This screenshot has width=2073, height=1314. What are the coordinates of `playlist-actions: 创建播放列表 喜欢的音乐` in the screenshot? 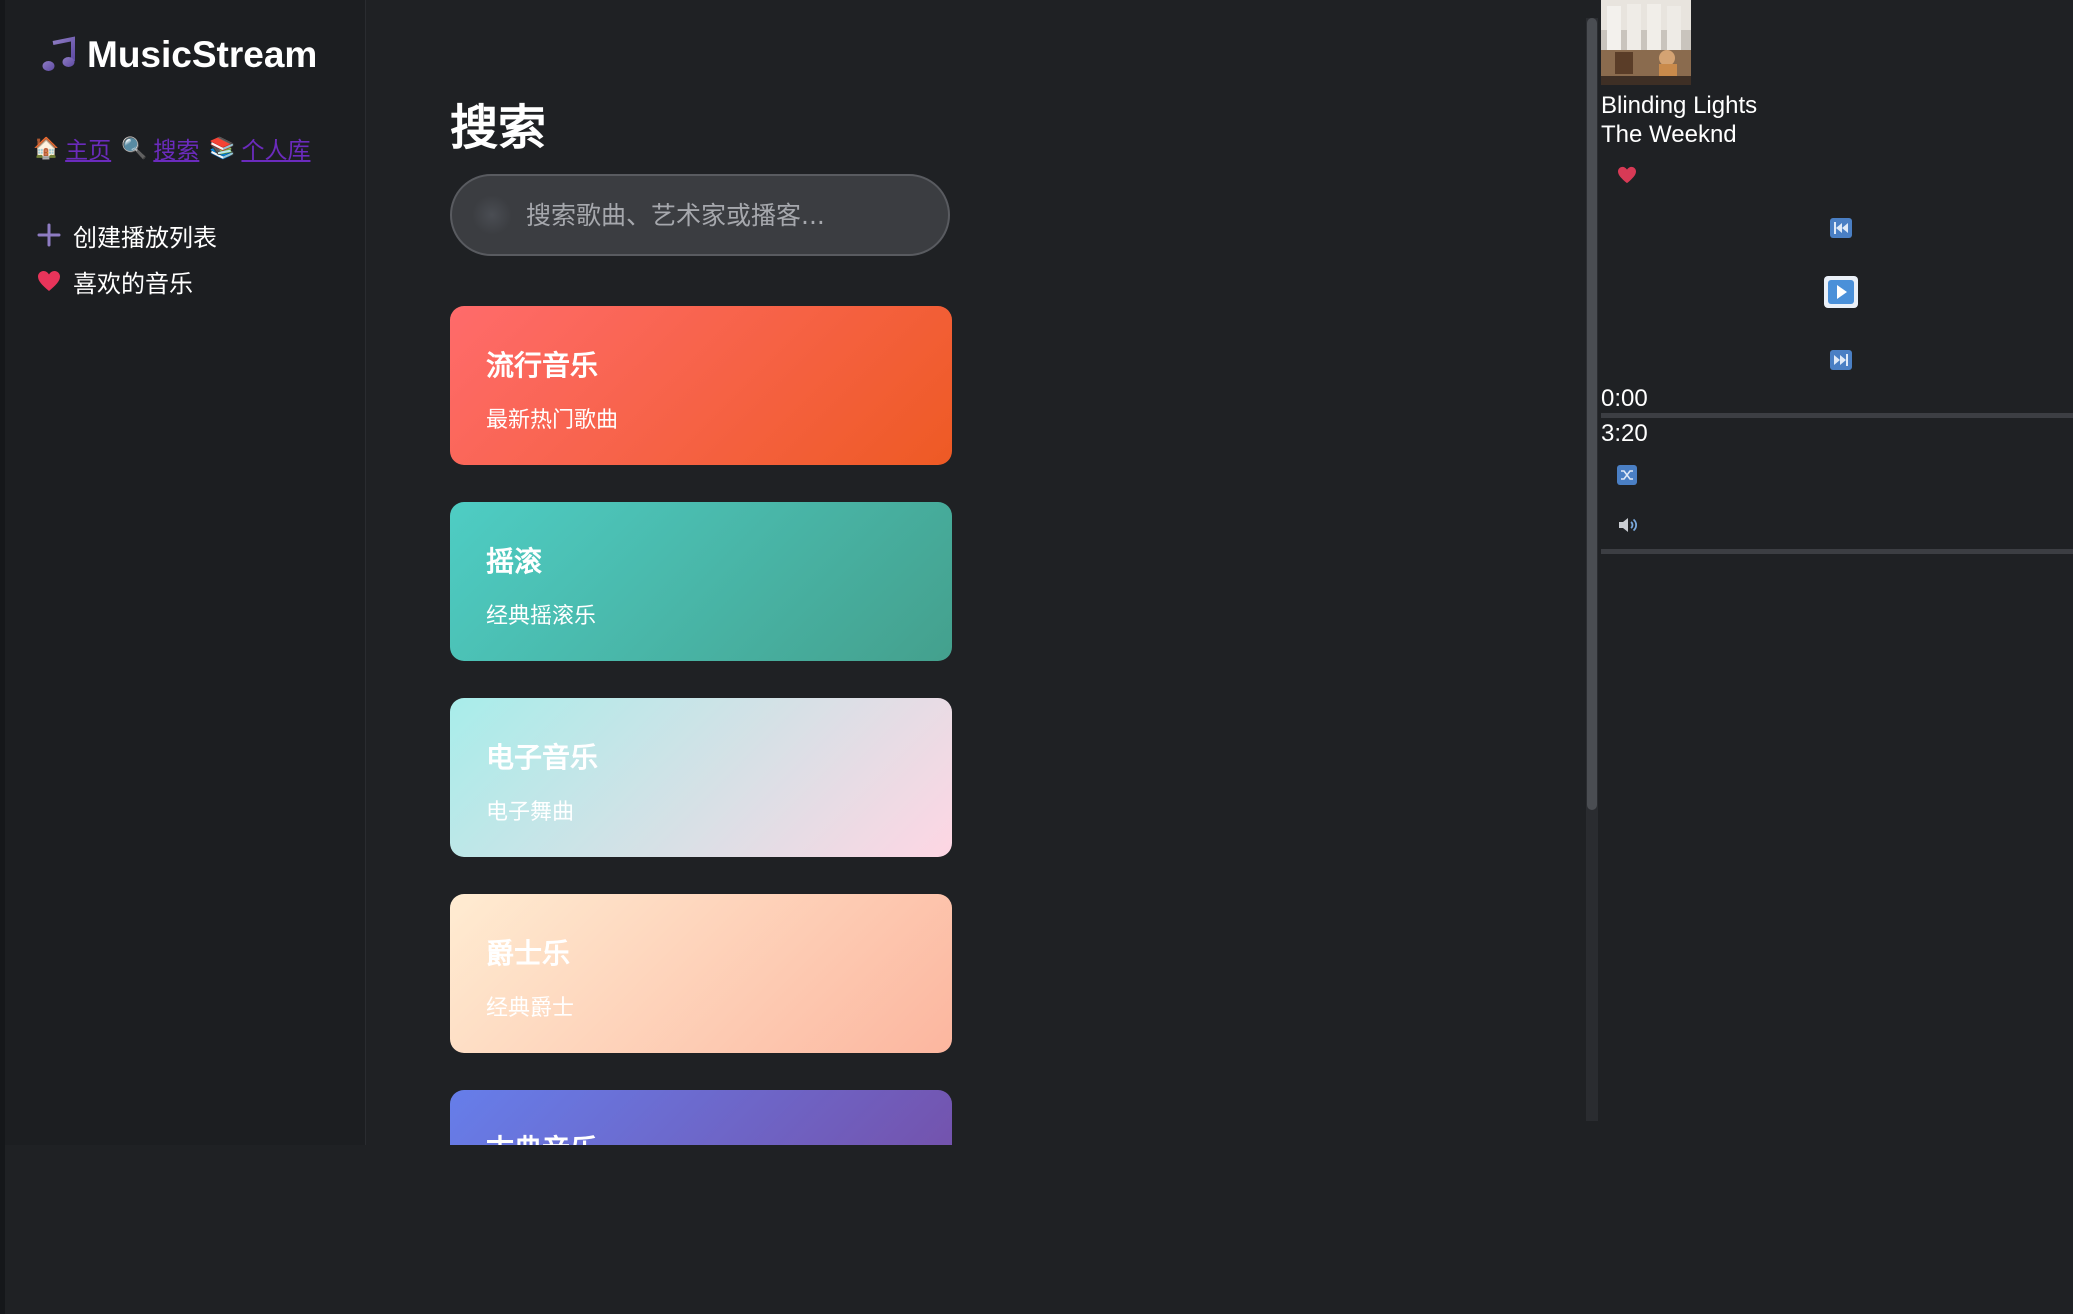 It's located at (126, 258).